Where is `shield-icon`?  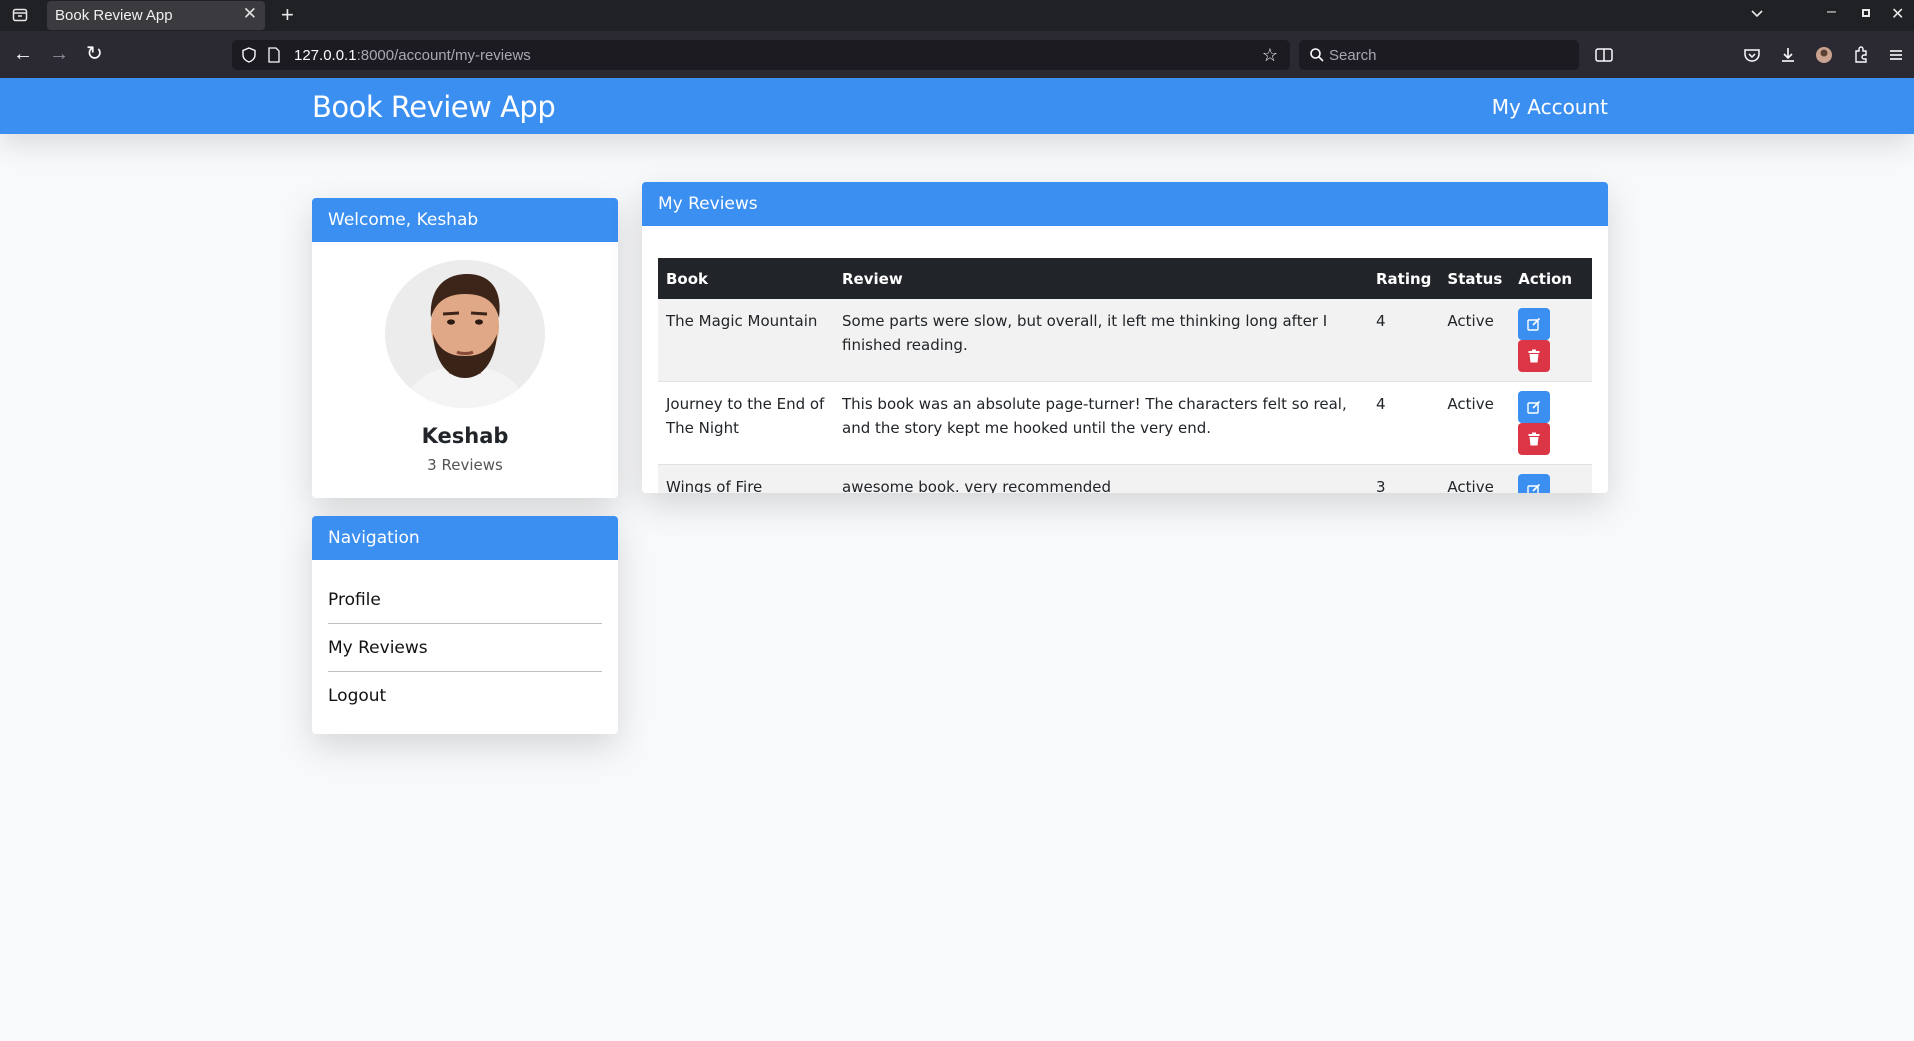 shield-icon is located at coordinates (249, 55).